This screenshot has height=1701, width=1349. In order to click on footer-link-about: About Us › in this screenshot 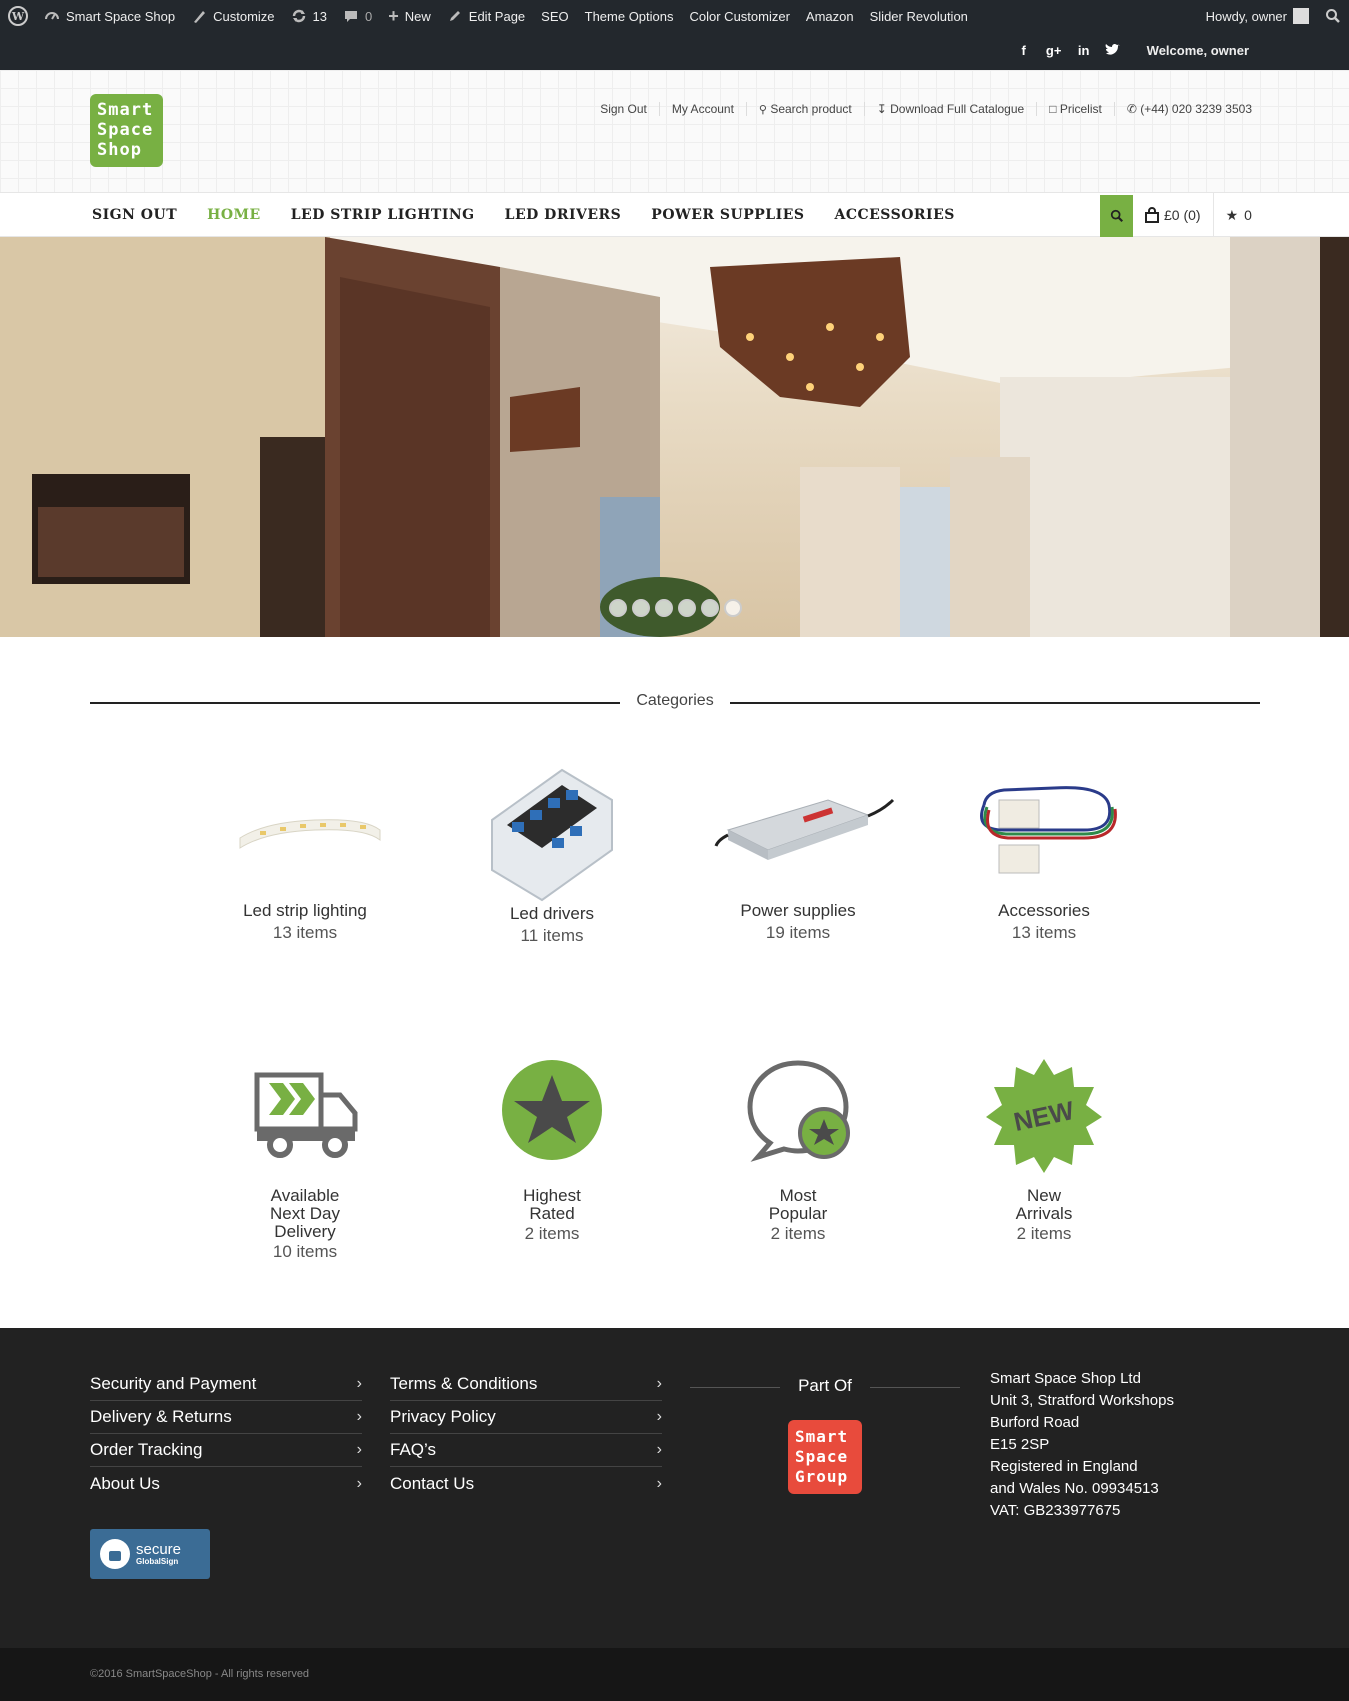, I will do `click(226, 1483)`.